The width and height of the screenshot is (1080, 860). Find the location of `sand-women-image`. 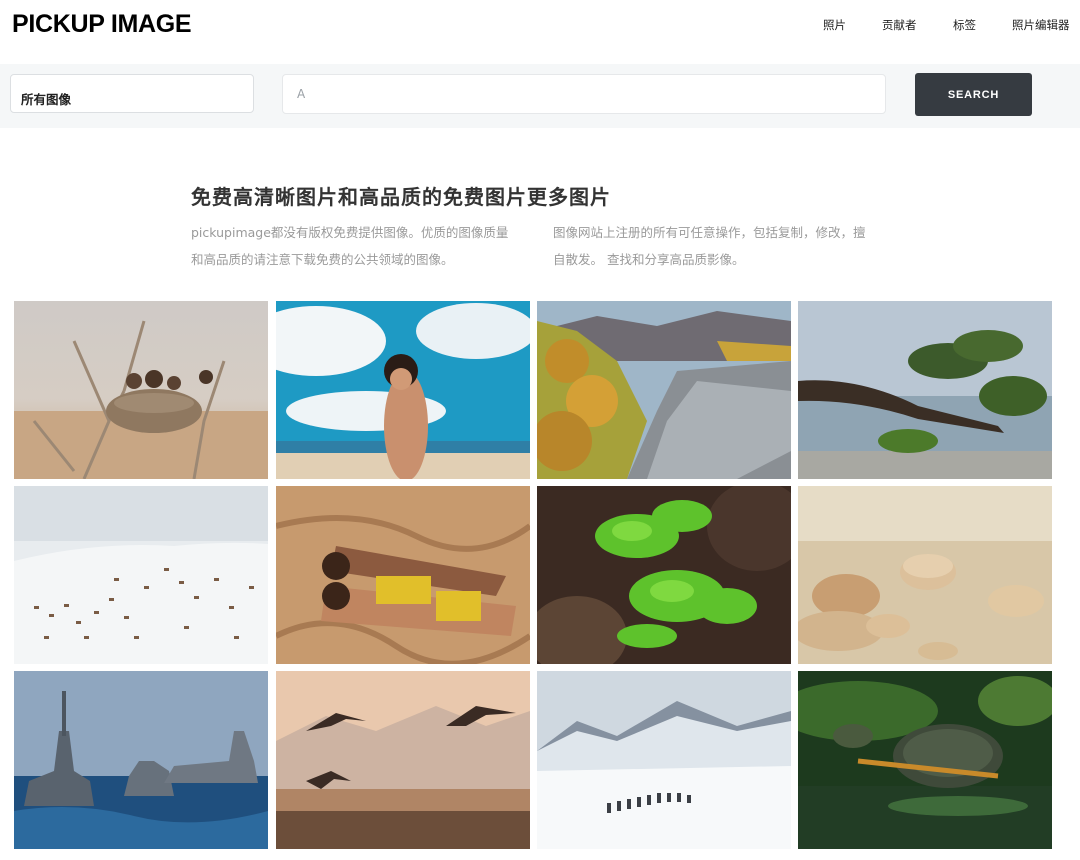

sand-women-image is located at coordinates (403, 575).